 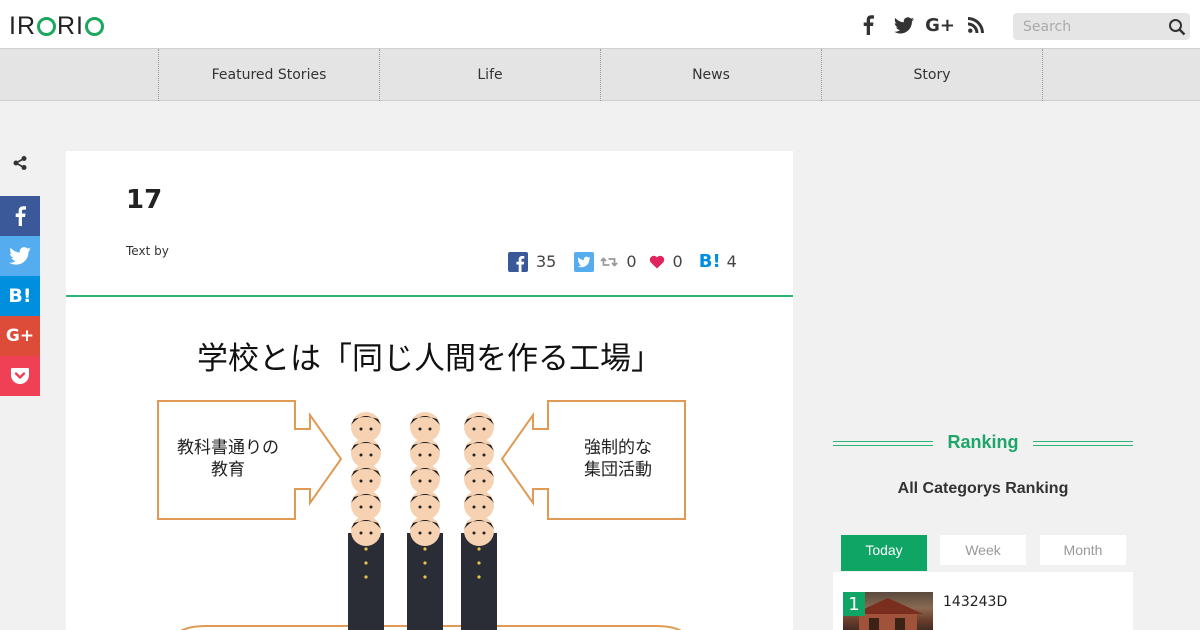 What do you see at coordinates (656, 261) in the screenshot?
I see `heart-icon` at bounding box center [656, 261].